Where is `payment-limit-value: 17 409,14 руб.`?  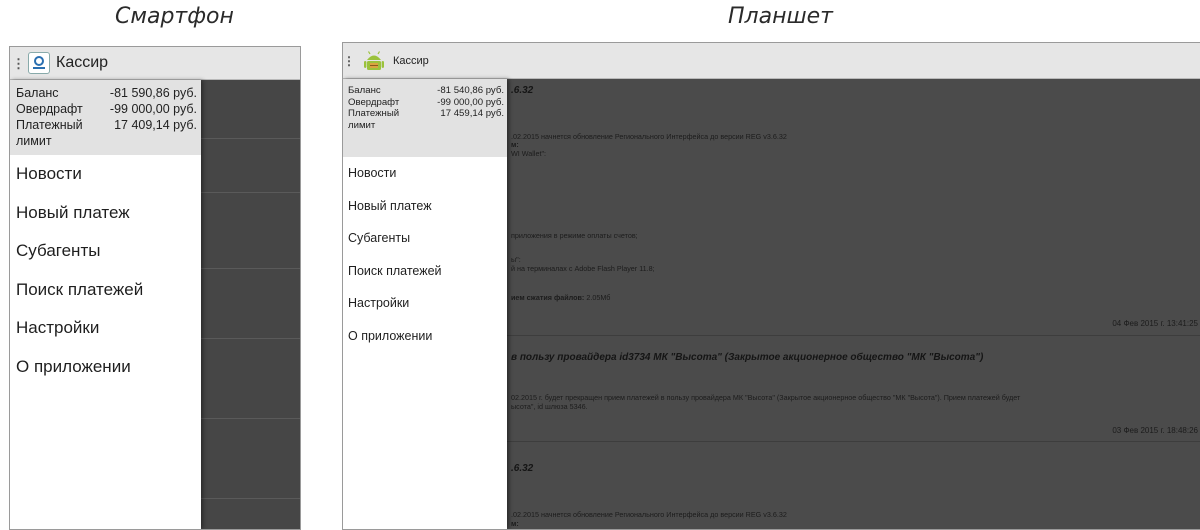
payment-limit-value: 17 409,14 руб. is located at coordinates (155, 125).